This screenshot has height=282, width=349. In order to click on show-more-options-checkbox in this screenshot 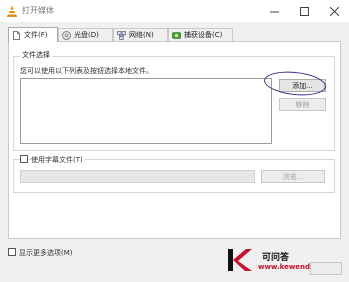, I will do `click(12, 252)`.